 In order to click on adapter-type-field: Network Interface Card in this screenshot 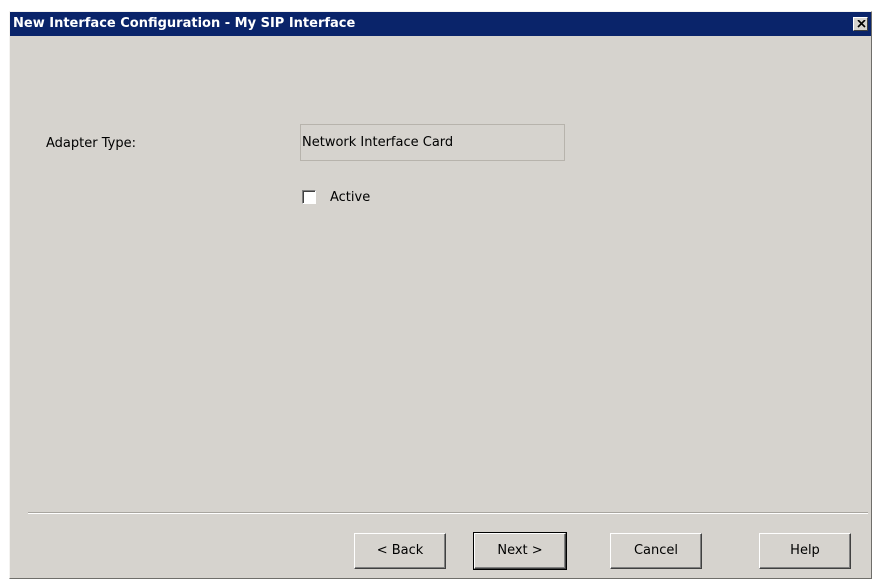, I will do `click(432, 142)`.